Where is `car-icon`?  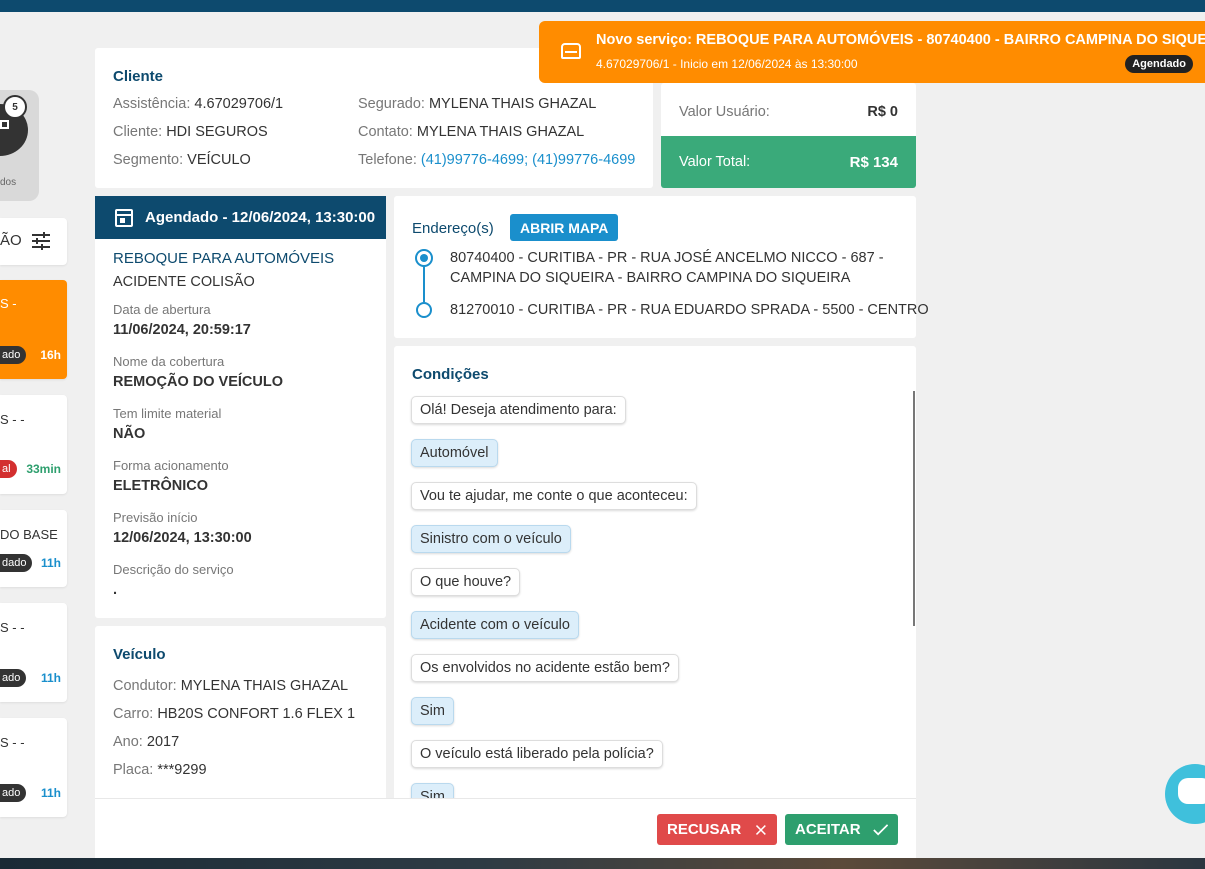 car-icon is located at coordinates (571, 51).